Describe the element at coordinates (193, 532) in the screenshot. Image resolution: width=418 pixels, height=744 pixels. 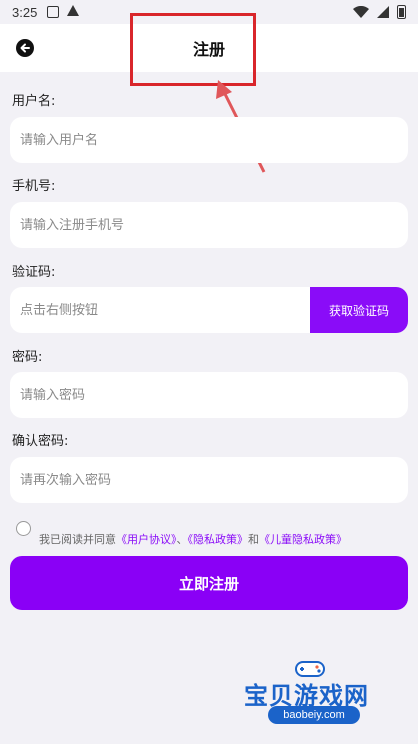
I see `agreement-text: 我已阅读并同意《用户协议》、《隐私政策》和《儿童隐私政策》` at that location.